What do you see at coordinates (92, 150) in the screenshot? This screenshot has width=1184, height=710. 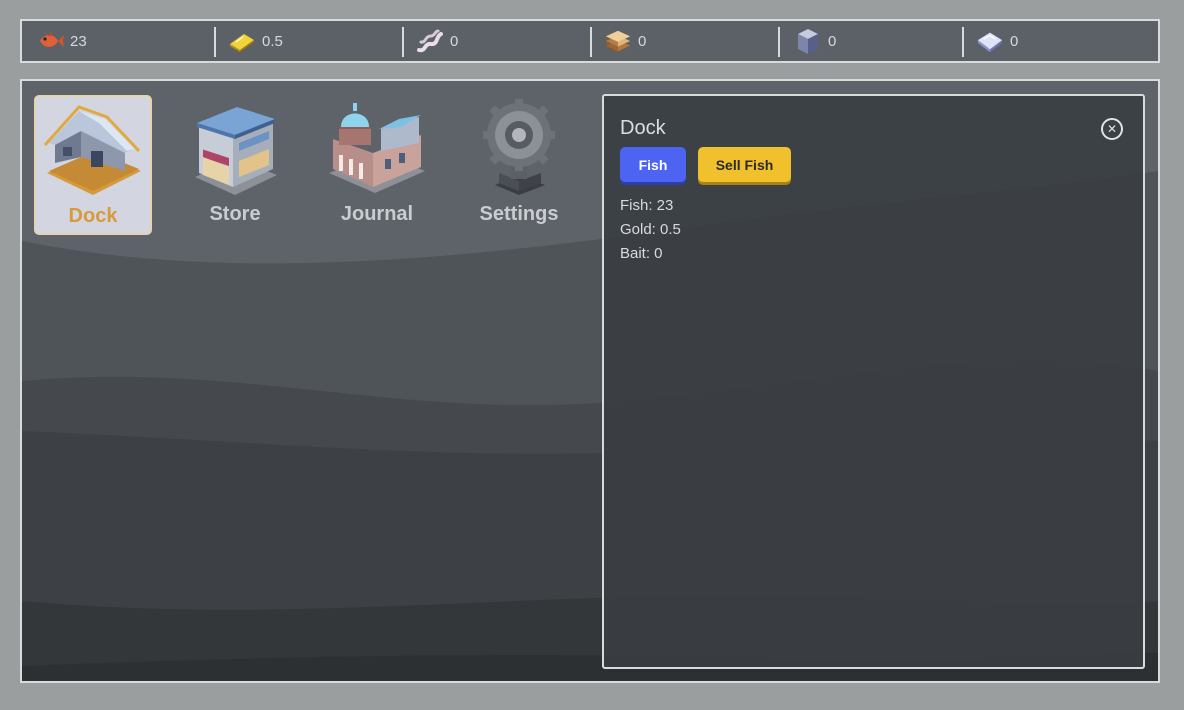 I see `dock-house-icon` at bounding box center [92, 150].